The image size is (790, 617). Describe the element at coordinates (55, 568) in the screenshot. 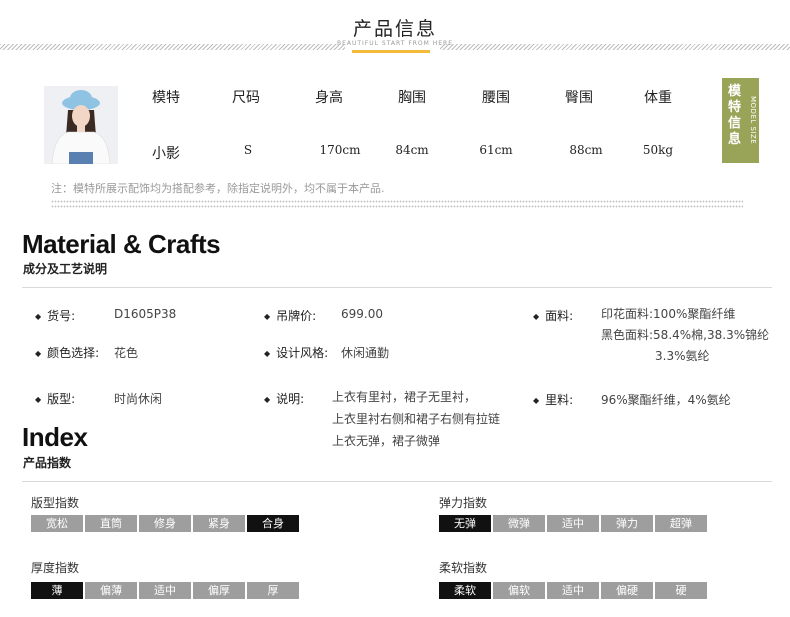

I see `thickness-index-label: 厚度指数` at that location.